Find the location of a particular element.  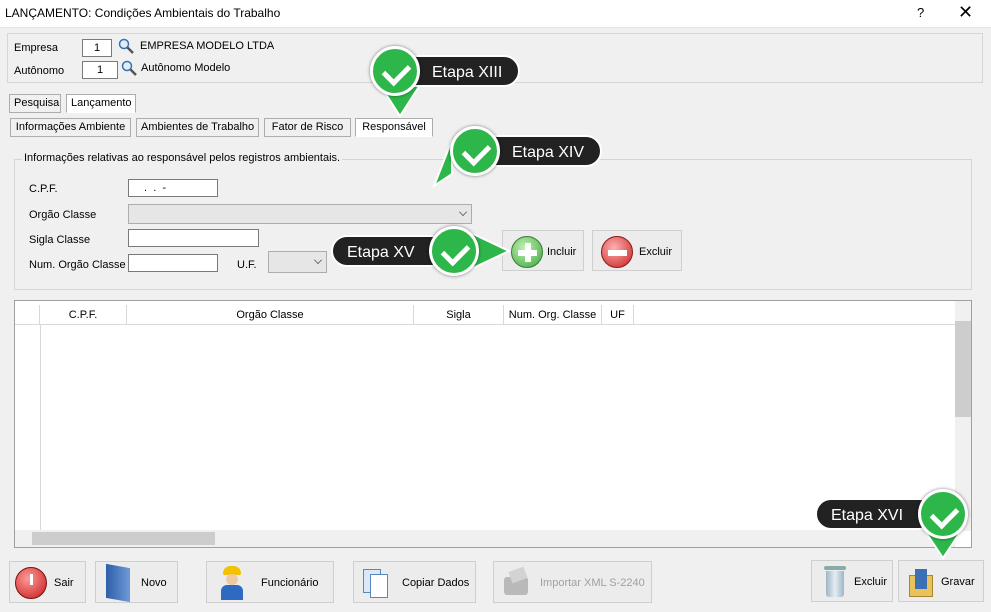

col-sigla: Sigla is located at coordinates (459, 315).